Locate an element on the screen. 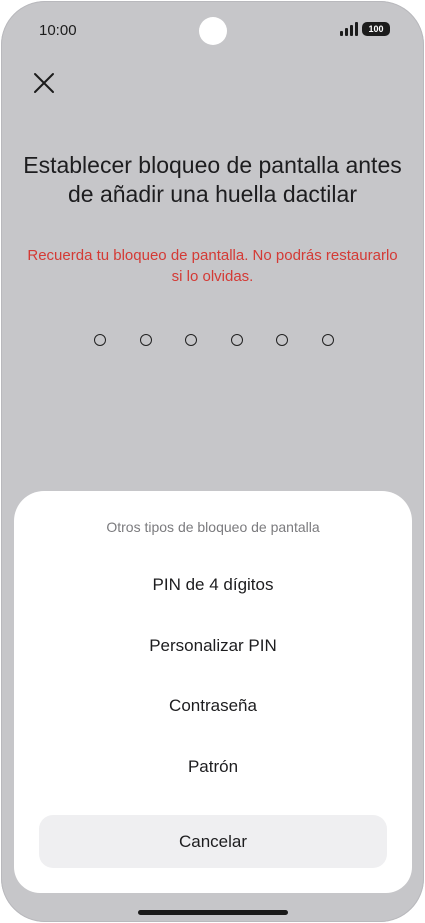  close-icon is located at coordinates (44, 83).